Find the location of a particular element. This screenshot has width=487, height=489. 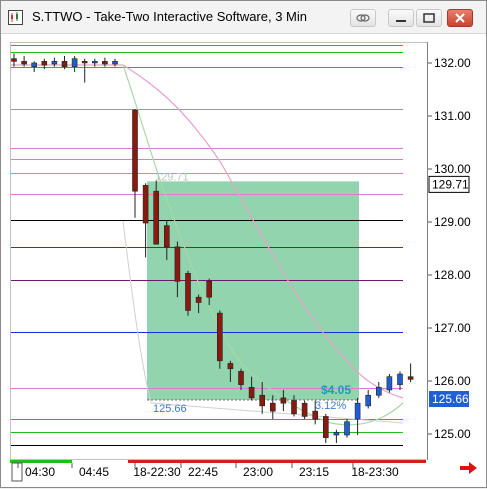

time-tick-label: 22:45 is located at coordinates (203, 472).